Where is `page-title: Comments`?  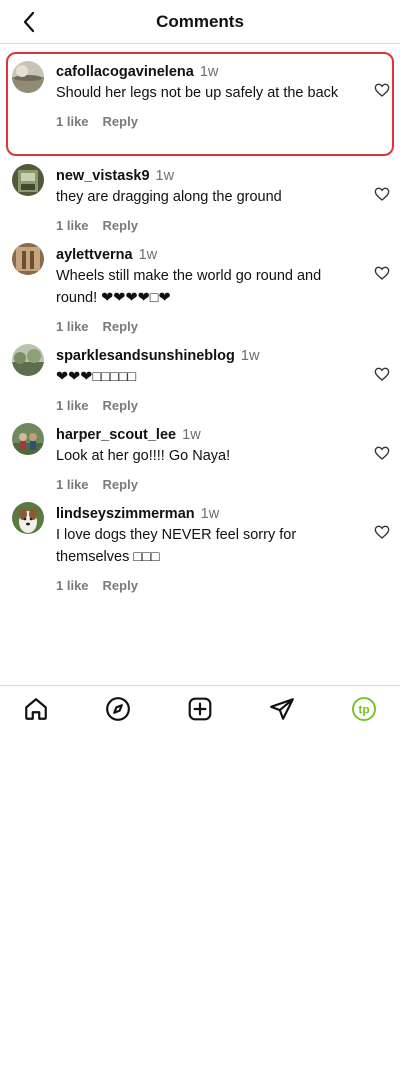
page-title: Comments is located at coordinates (200, 21).